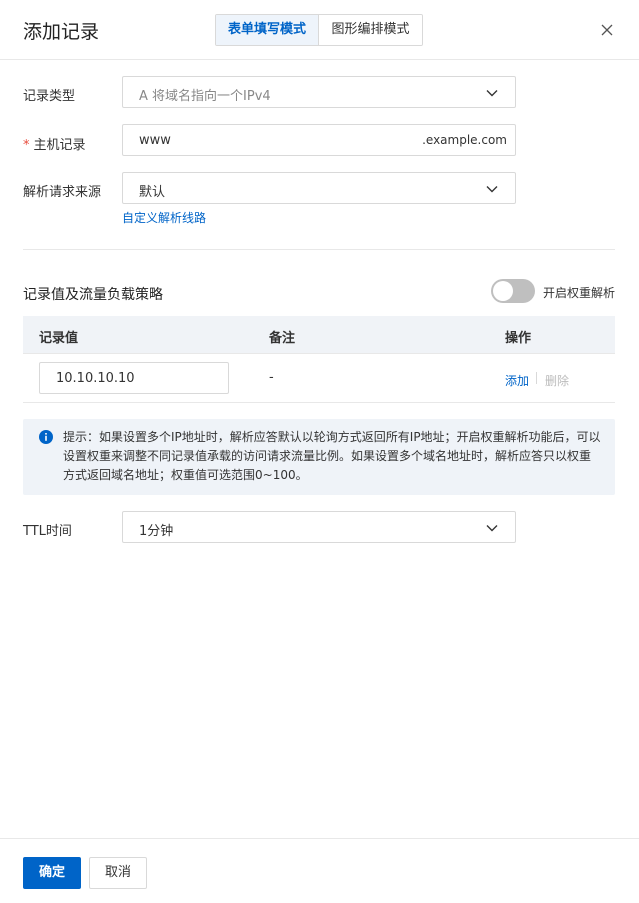  What do you see at coordinates (164, 217) in the screenshot?
I see `custom-line-link: 自定义解析线路` at bounding box center [164, 217].